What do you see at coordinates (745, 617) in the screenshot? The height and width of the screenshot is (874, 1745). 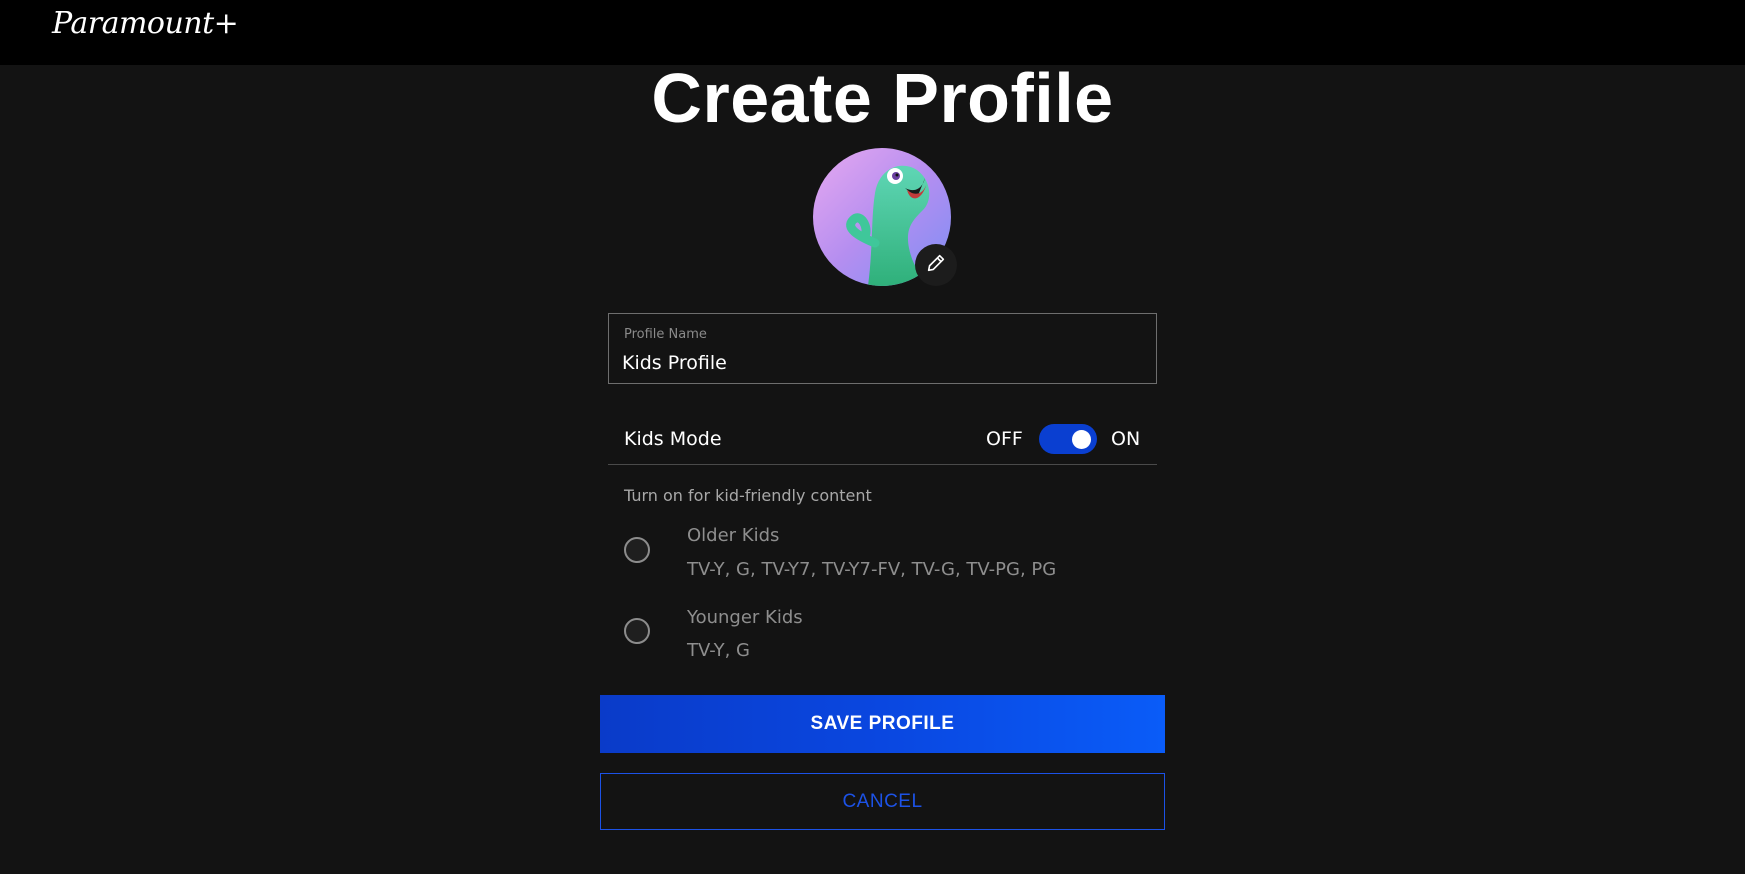 I see `younger-kids-title: Younger Kids` at bounding box center [745, 617].